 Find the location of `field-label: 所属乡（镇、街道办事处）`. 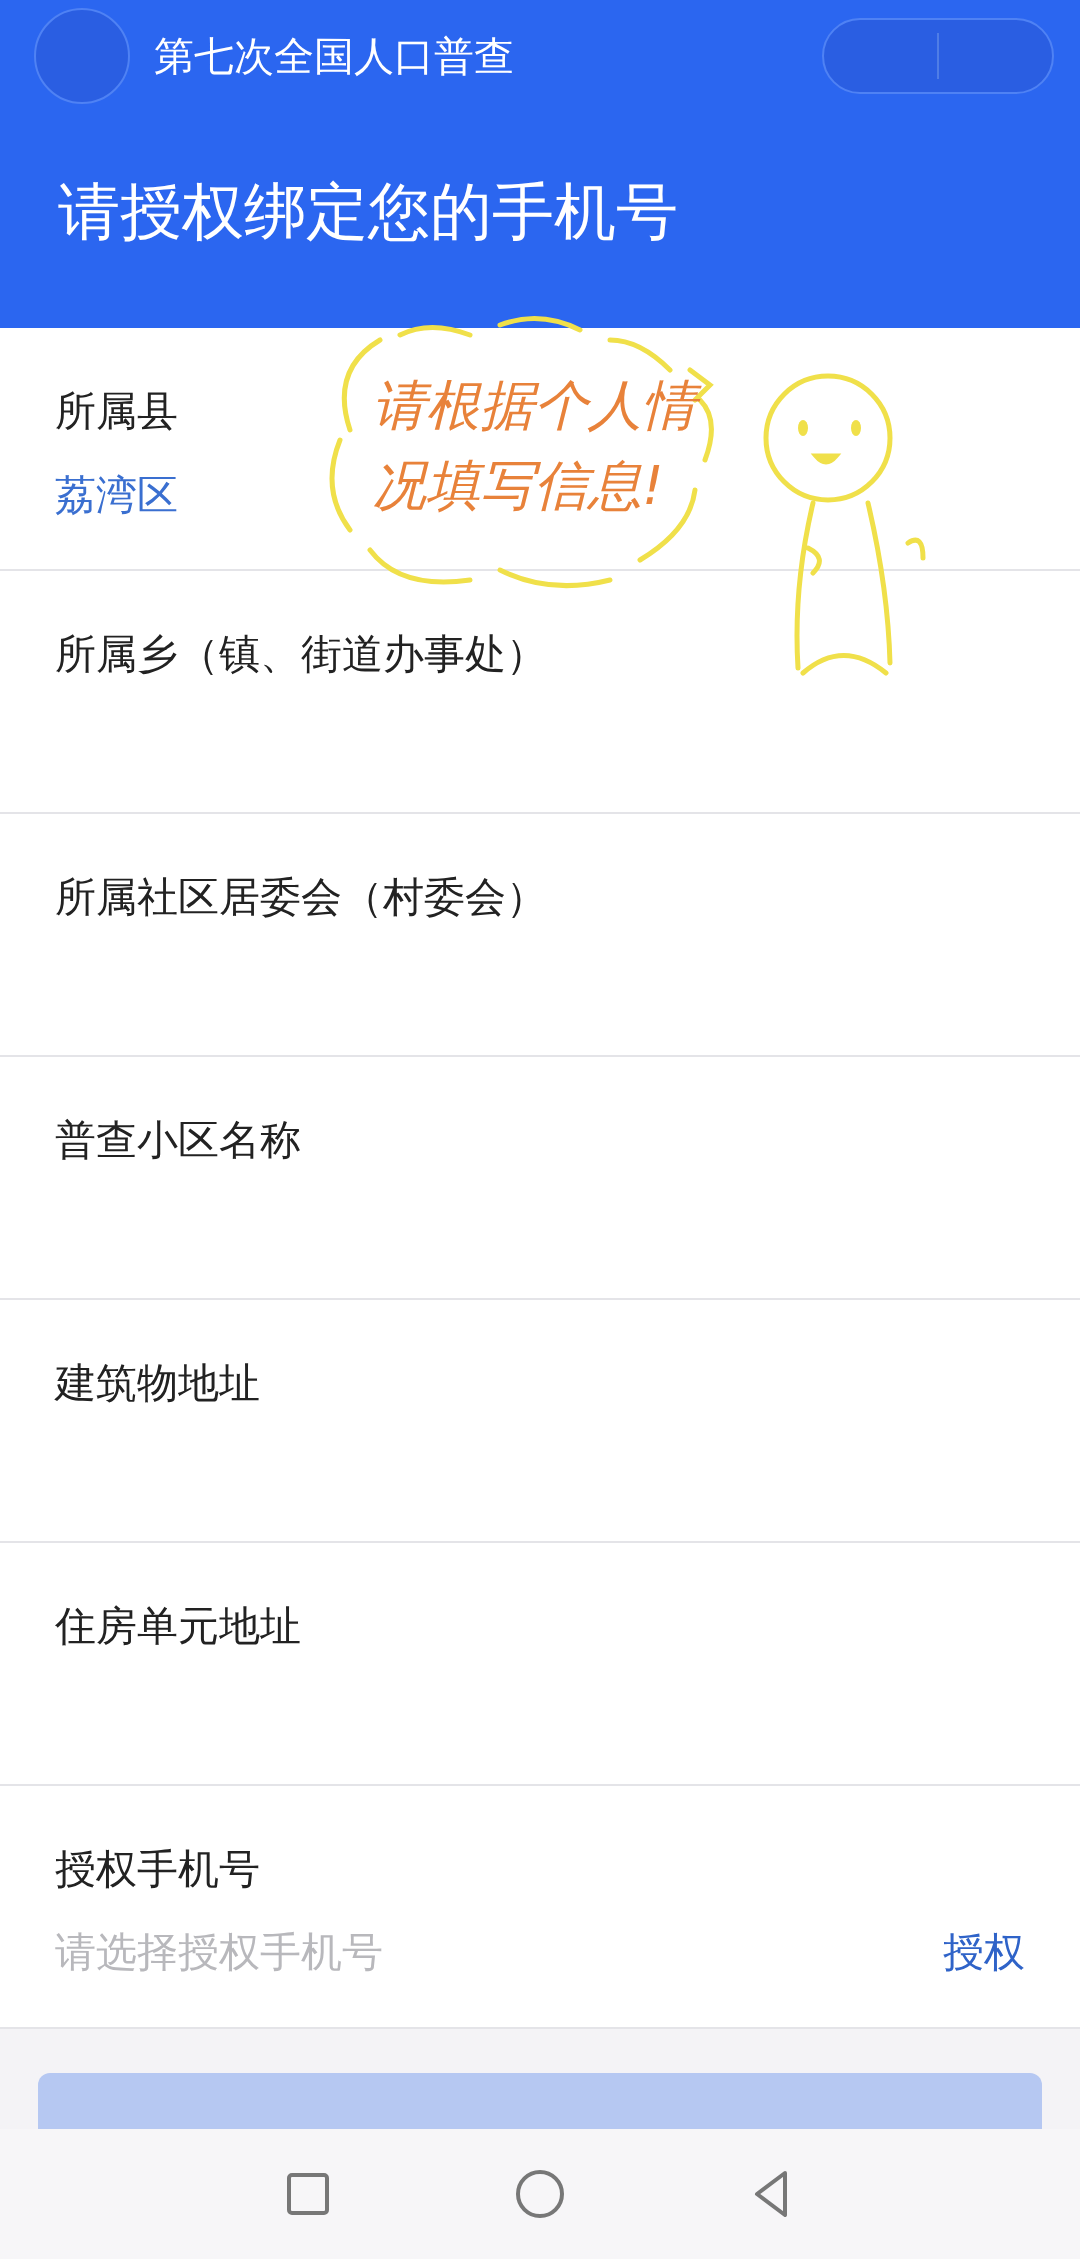

field-label: 所属乡（镇、街道办事处） is located at coordinates (301, 654).